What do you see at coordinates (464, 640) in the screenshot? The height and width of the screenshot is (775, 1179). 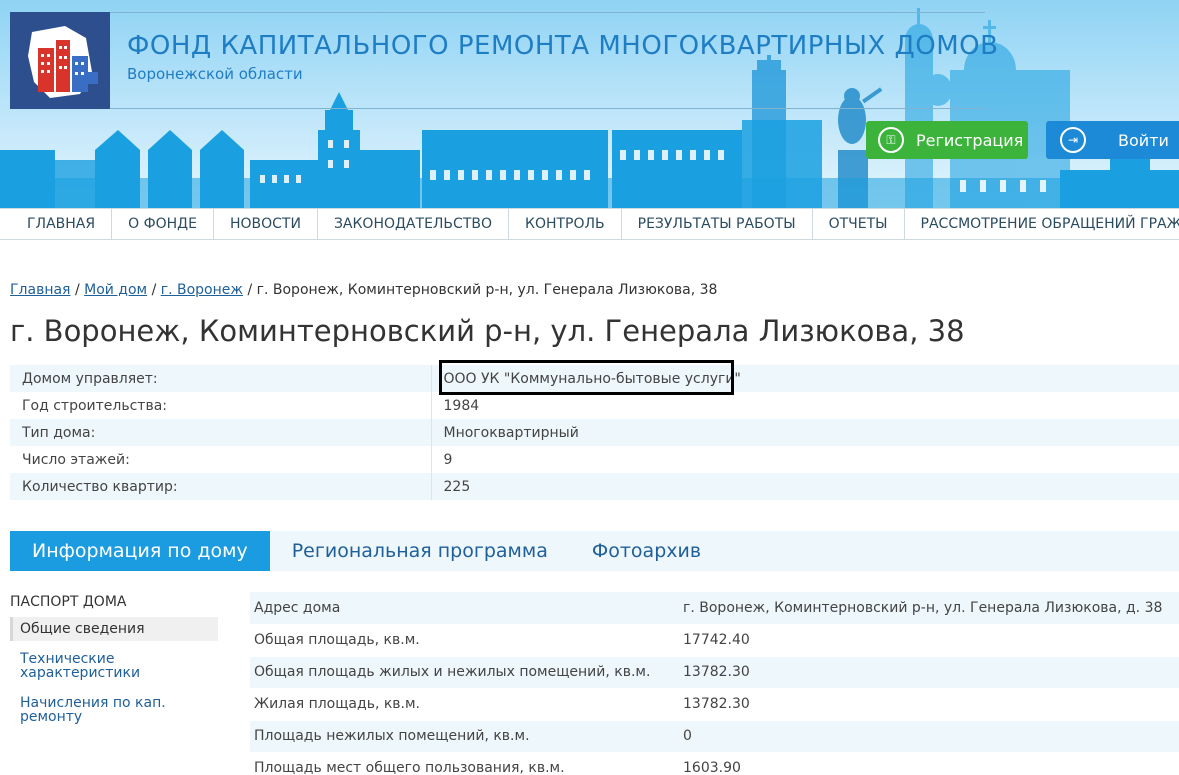 I see `row-label: Общая площадь, кв.м.` at bounding box center [464, 640].